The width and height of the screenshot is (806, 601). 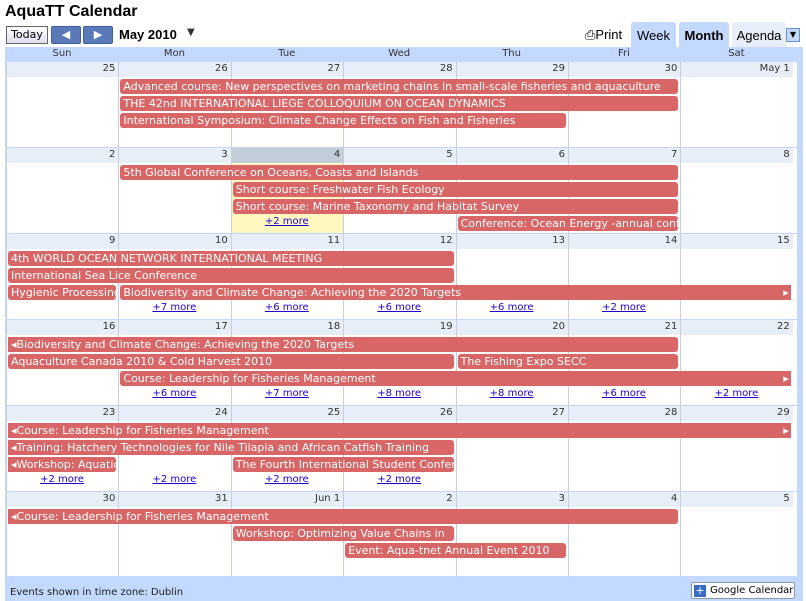 I want to click on date-number: 31, so click(x=221, y=498).